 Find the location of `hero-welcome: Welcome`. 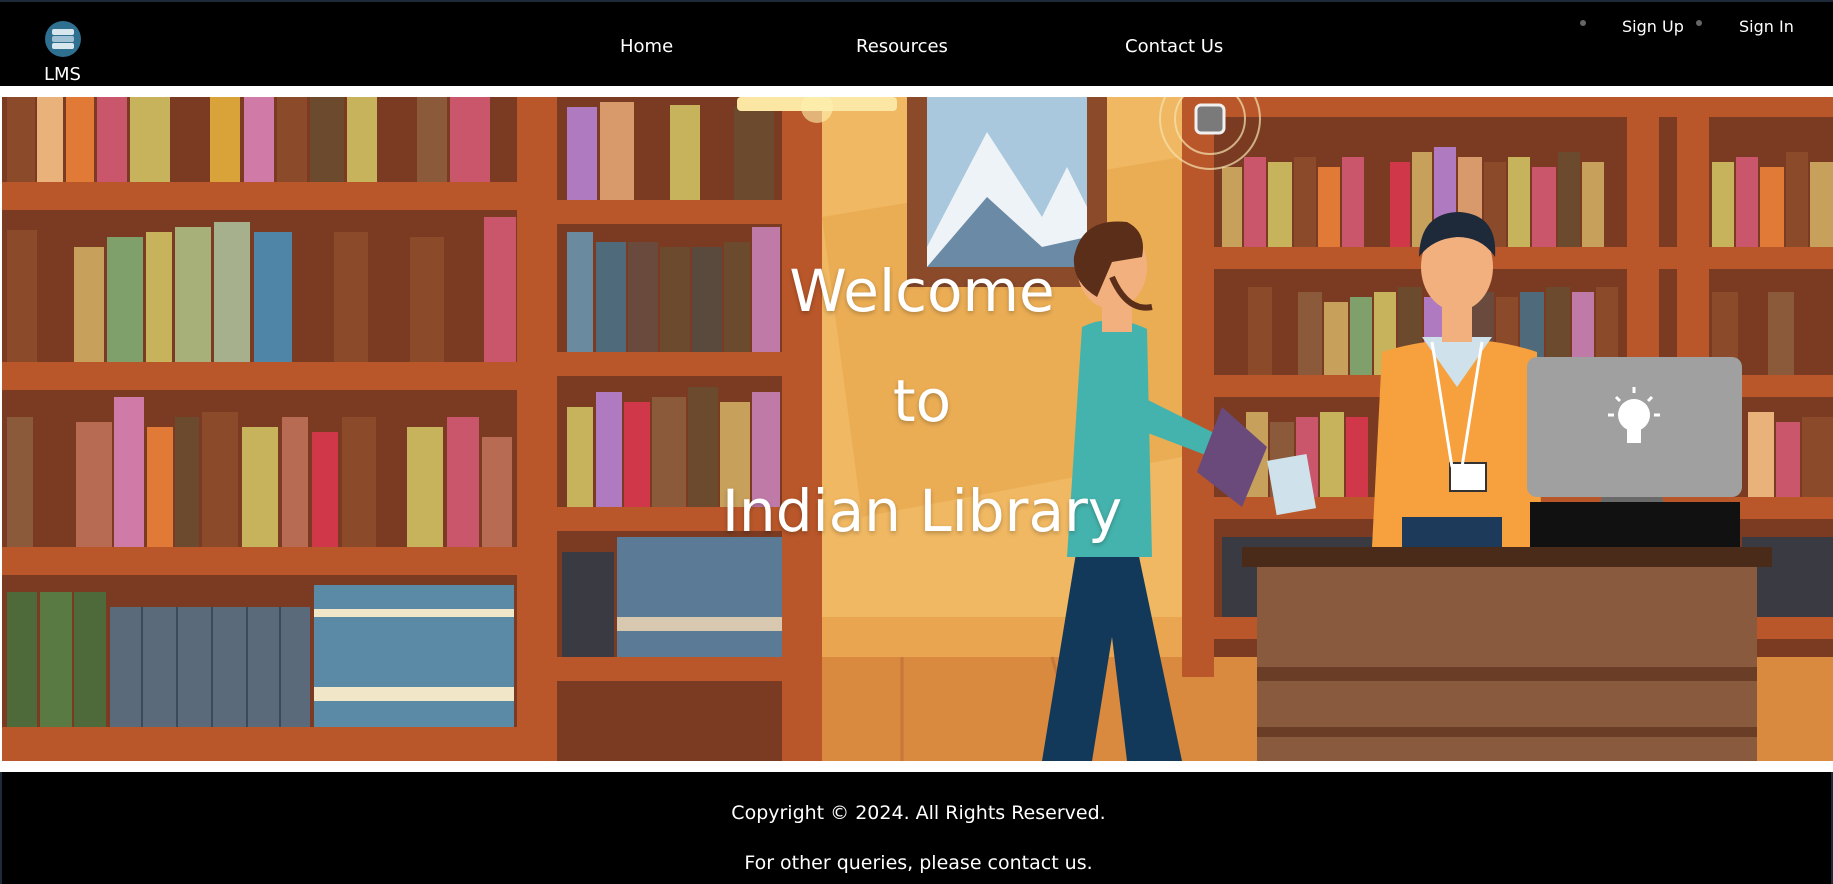

hero-welcome: Welcome is located at coordinates (922, 291).